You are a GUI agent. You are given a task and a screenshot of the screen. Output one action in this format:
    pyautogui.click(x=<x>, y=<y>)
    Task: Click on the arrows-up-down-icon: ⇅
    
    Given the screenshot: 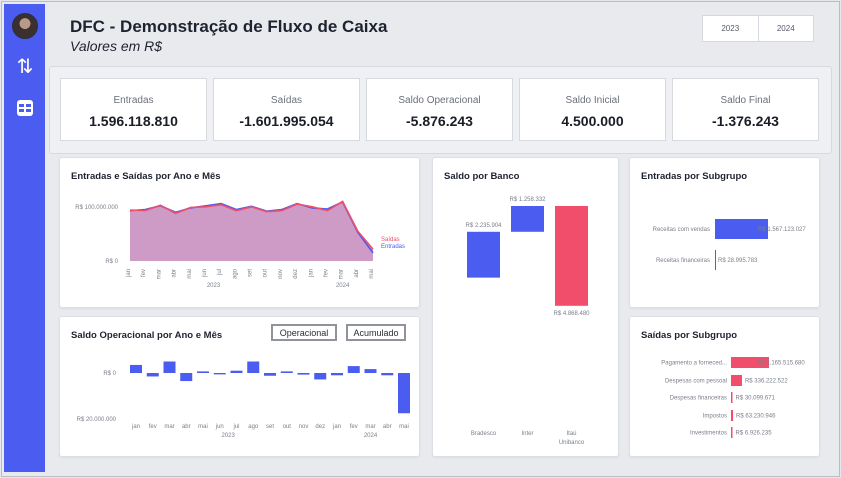 What is the action you would take?
    pyautogui.click(x=25, y=67)
    